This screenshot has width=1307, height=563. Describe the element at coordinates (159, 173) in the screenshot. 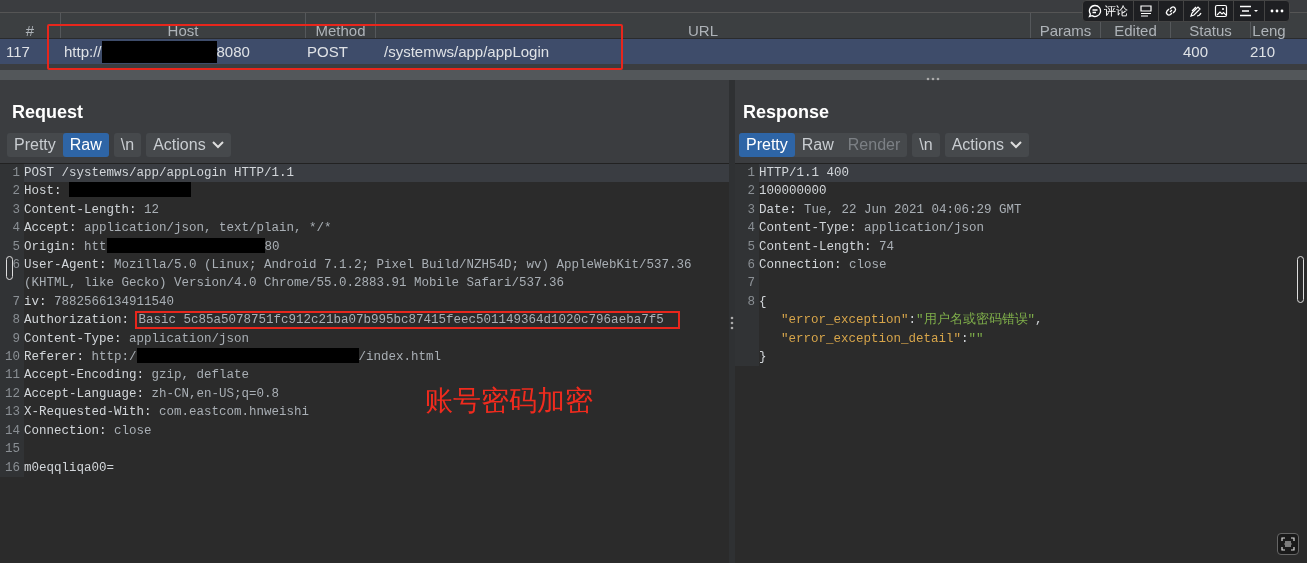

I see `code-line: POST /systemws/app/appLogin HTTP/1.1` at that location.